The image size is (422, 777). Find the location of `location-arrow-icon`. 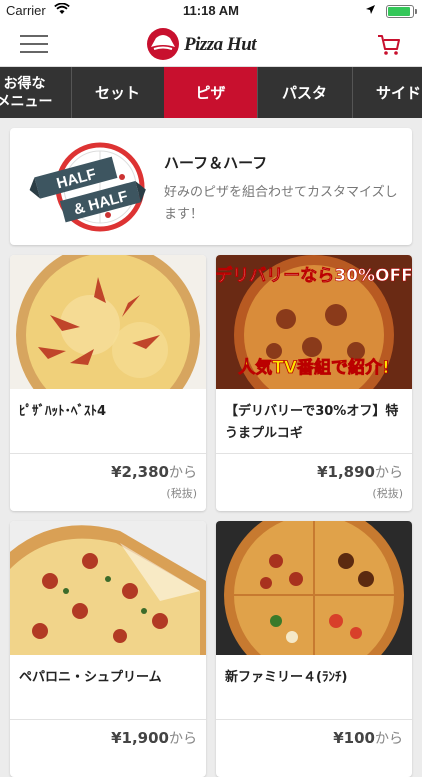

location-arrow-icon is located at coordinates (370, 9).